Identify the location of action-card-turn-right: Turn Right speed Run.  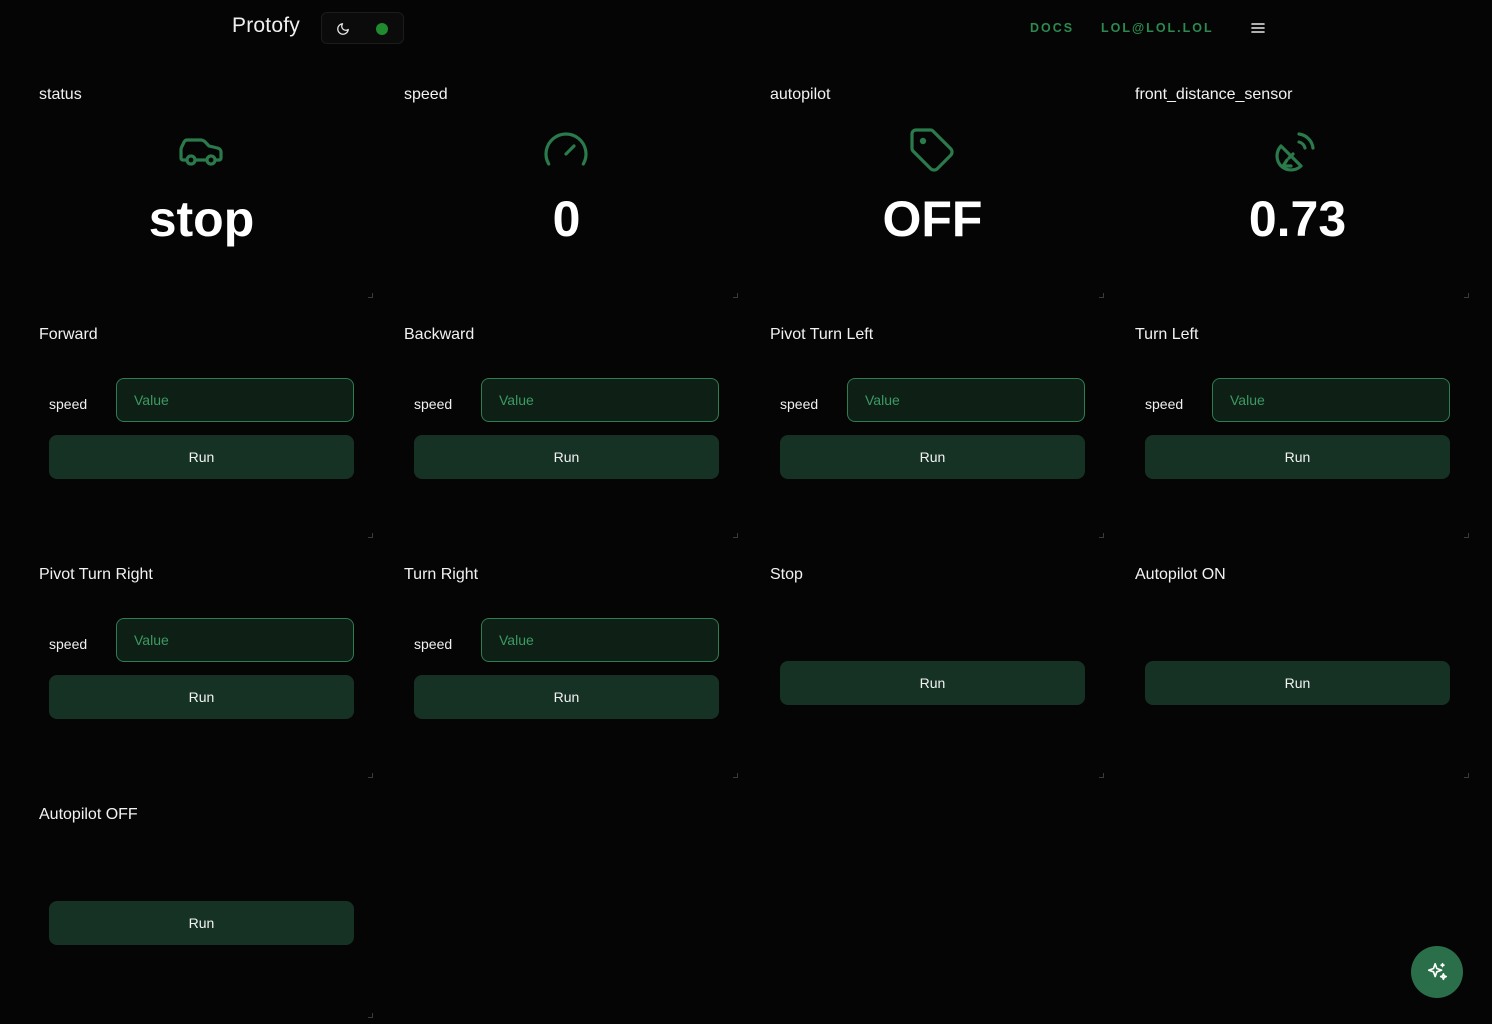
(569, 672).